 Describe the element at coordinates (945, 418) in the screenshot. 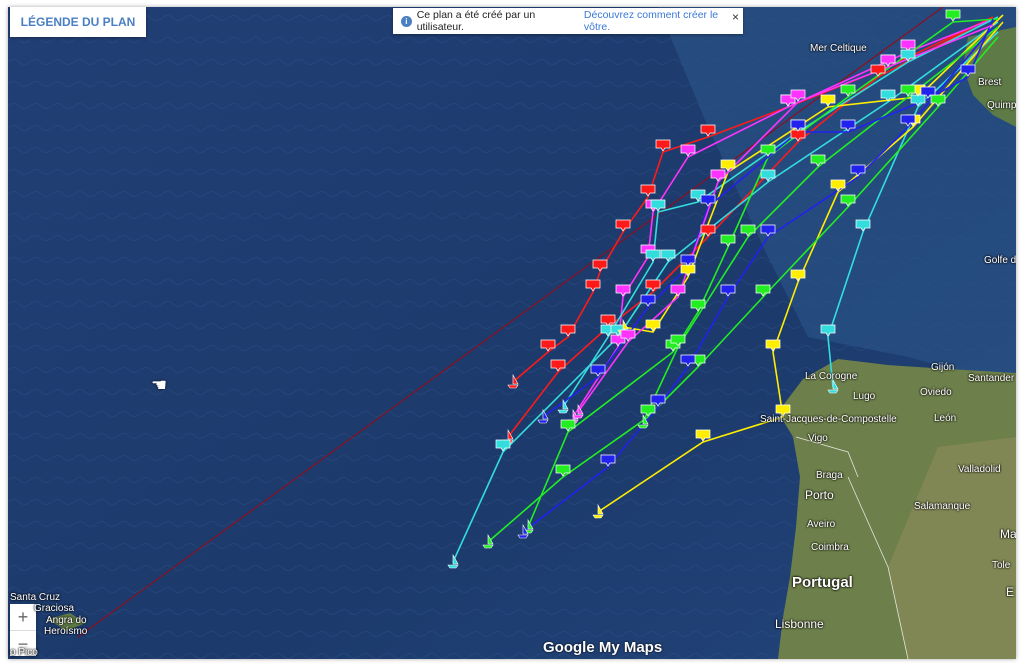

I see `label-leon: León` at that location.